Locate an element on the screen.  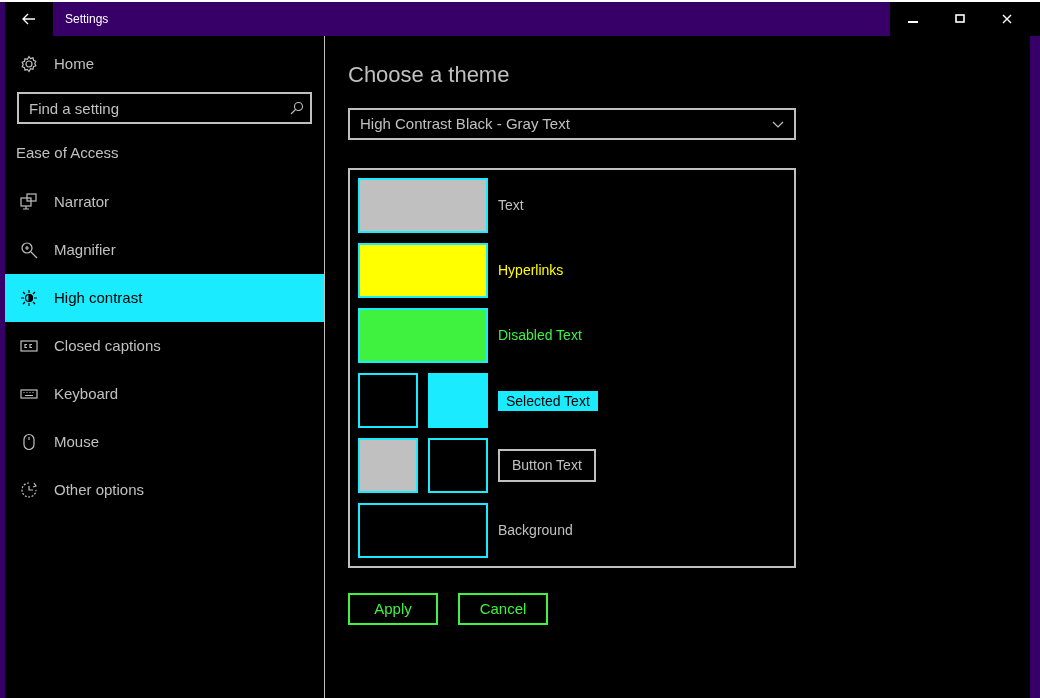
search-field: Find a setting is located at coordinates (164, 108).